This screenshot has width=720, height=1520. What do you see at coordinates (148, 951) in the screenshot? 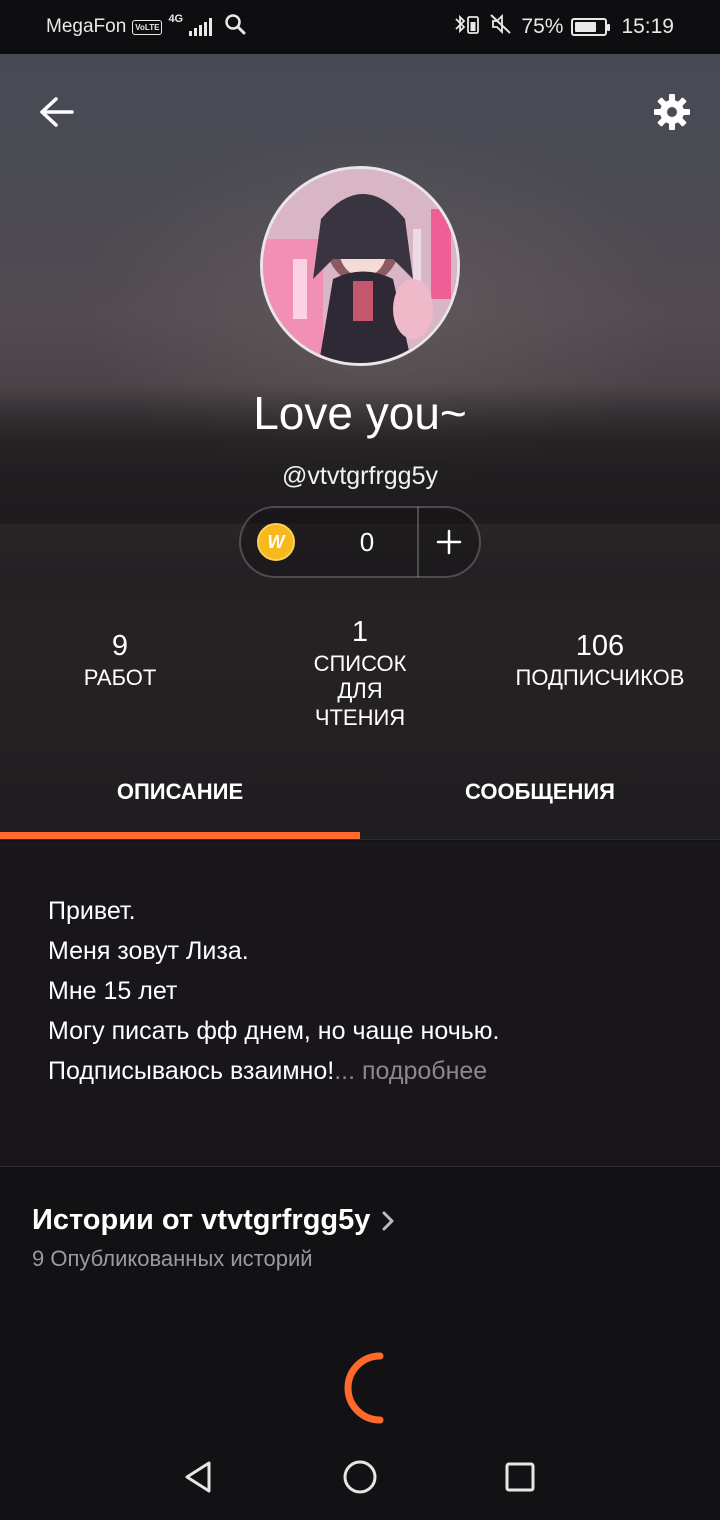
I see `about-line: Меня зовут Лиза.` at bounding box center [148, 951].